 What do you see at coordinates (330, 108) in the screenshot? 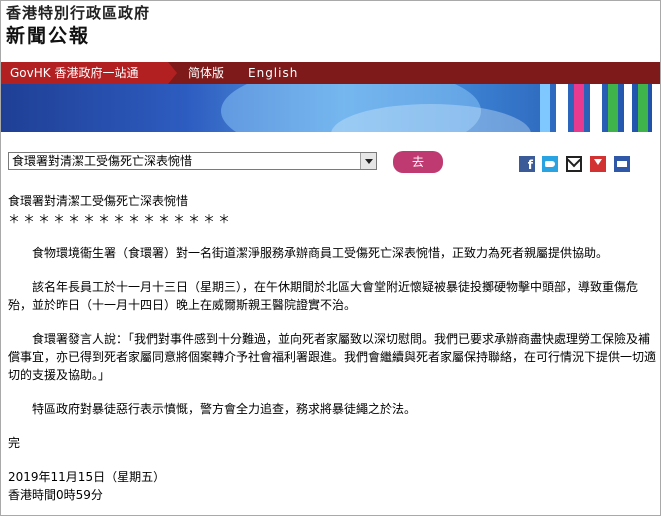
I see `header-banner` at bounding box center [330, 108].